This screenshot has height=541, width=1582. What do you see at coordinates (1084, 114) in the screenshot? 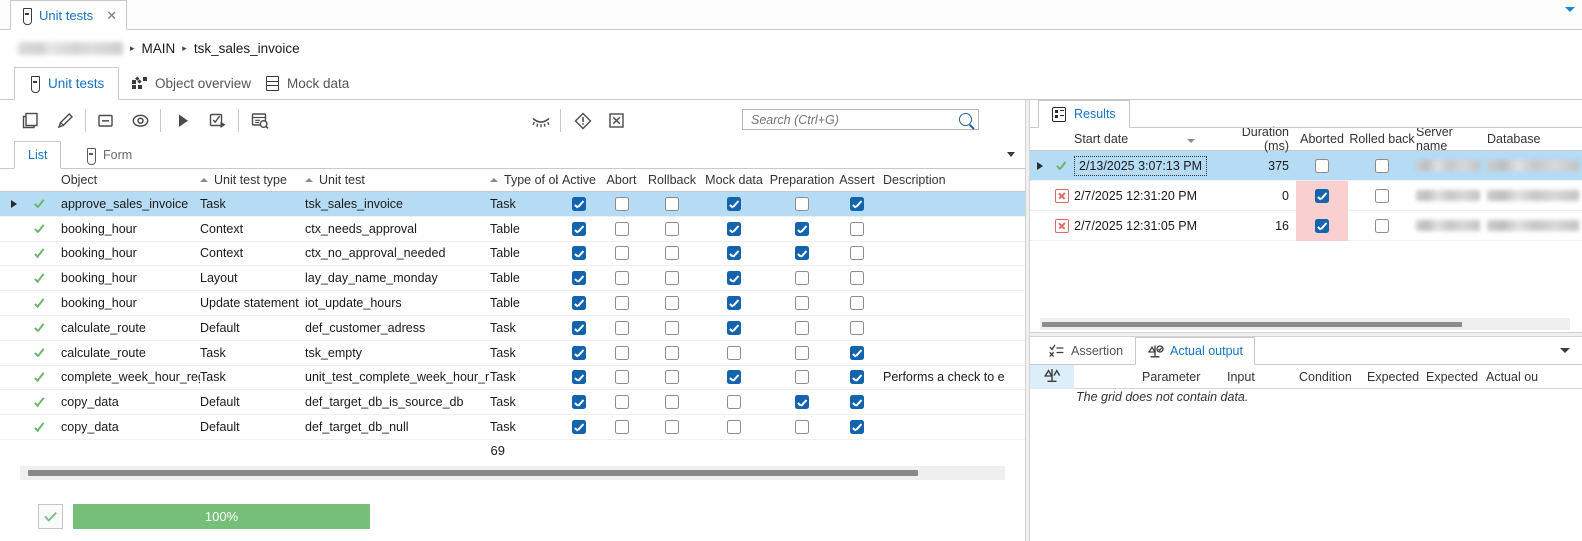
I see `tab-results: Results` at bounding box center [1084, 114].